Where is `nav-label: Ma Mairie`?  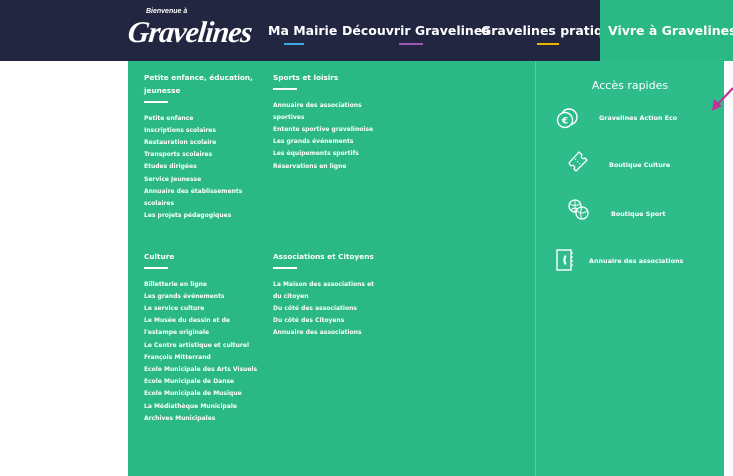
nav-label: Ma Mairie is located at coordinates (303, 30).